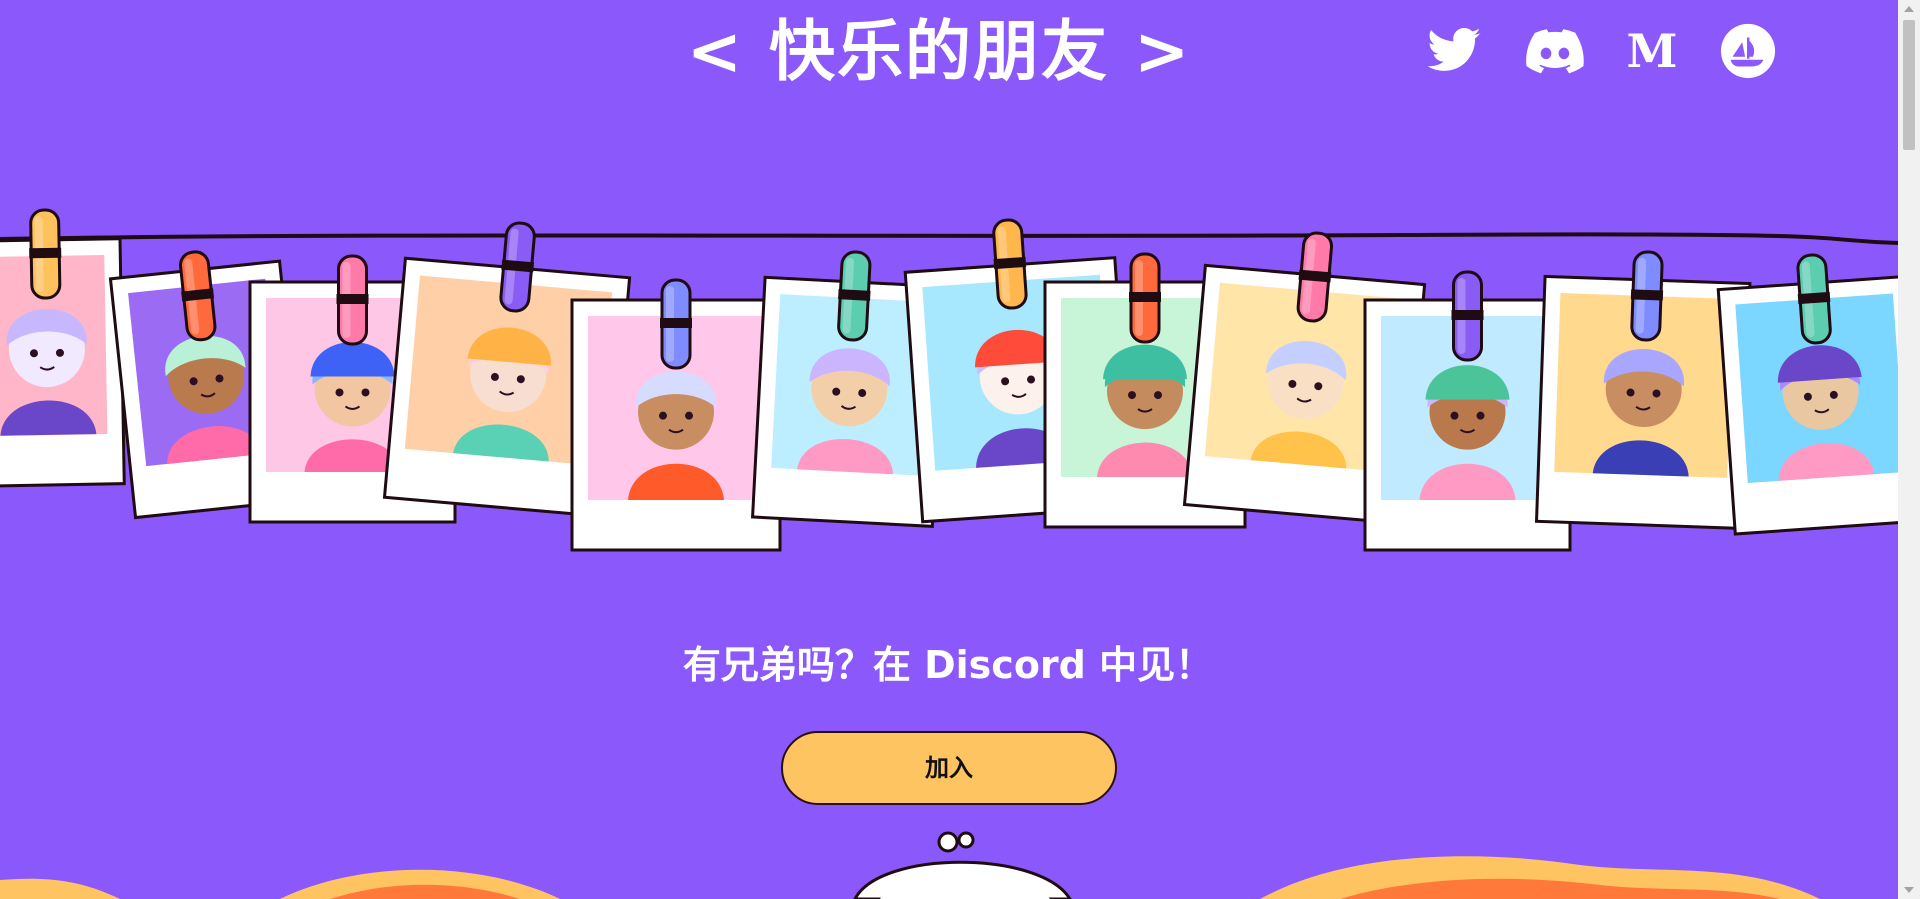  I want to click on scroll-down-arrow-icon, so click(1909, 890).